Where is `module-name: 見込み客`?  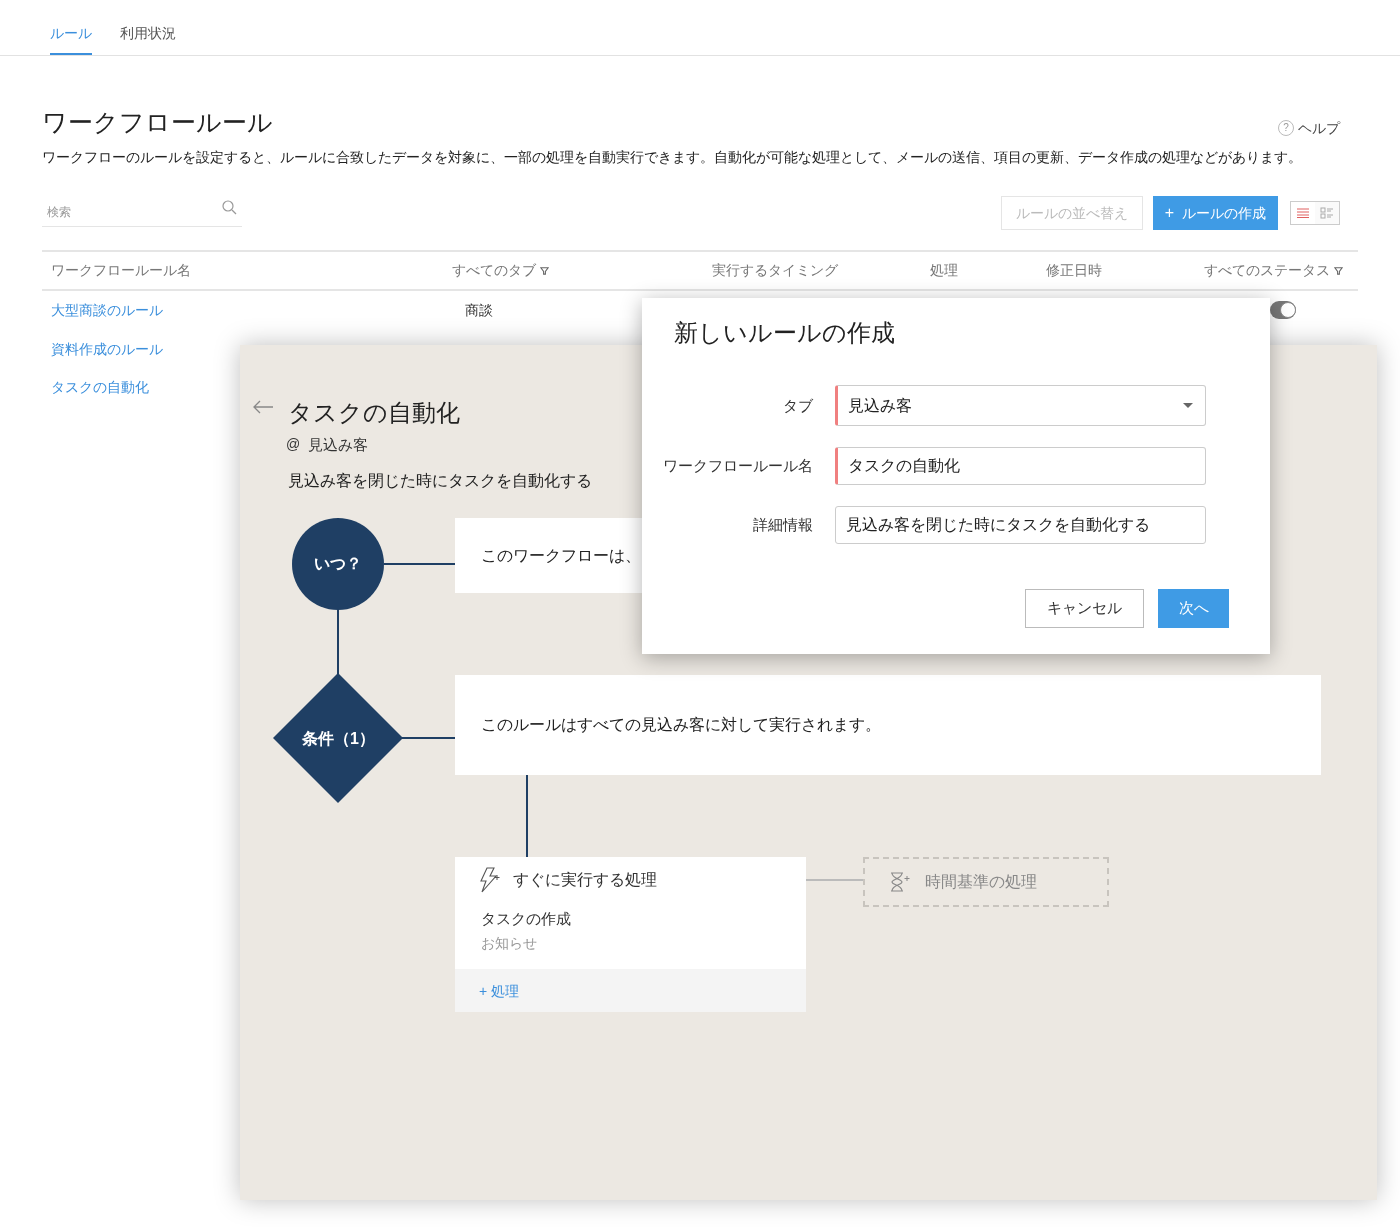 module-name: 見込み客 is located at coordinates (338, 445).